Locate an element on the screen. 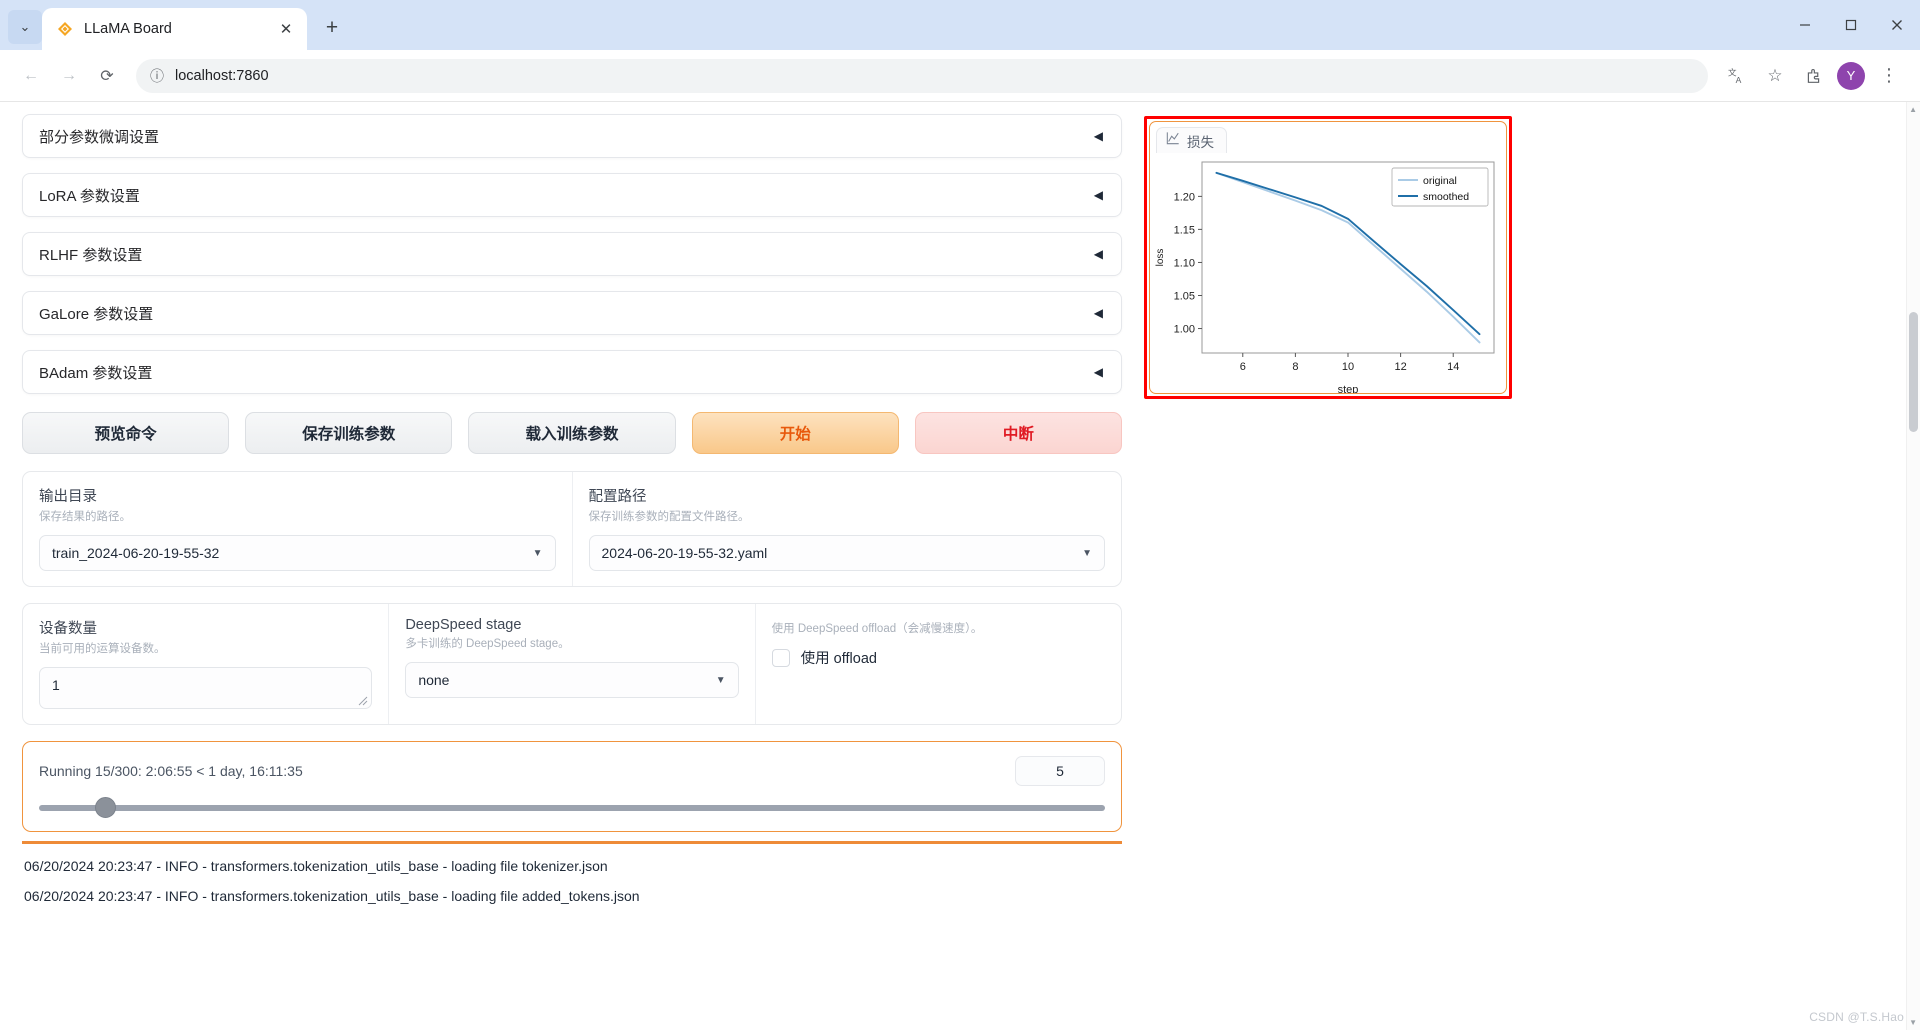  offload-checkbox-row: 使用 offload is located at coordinates (938, 657).